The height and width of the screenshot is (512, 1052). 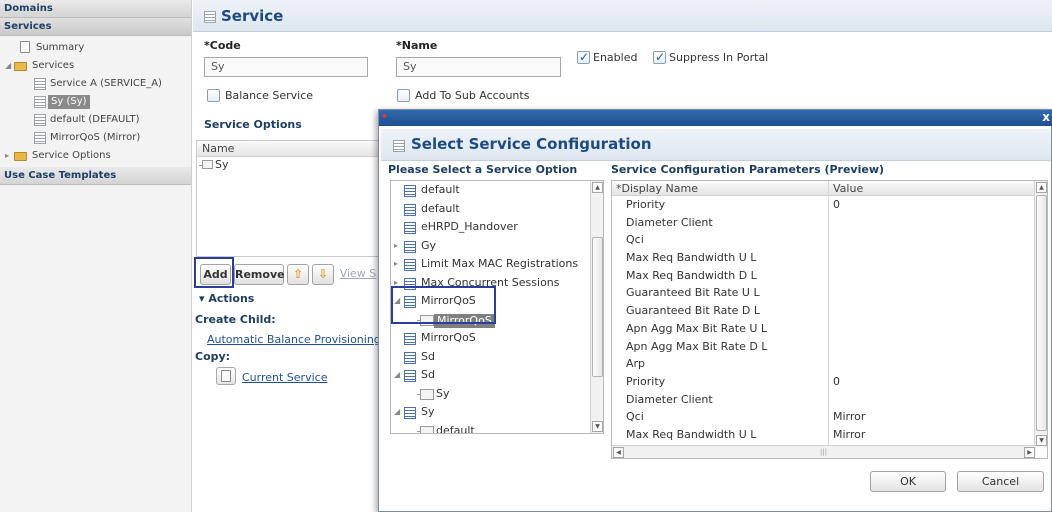 I want to click on document-icon, so click(x=226, y=376).